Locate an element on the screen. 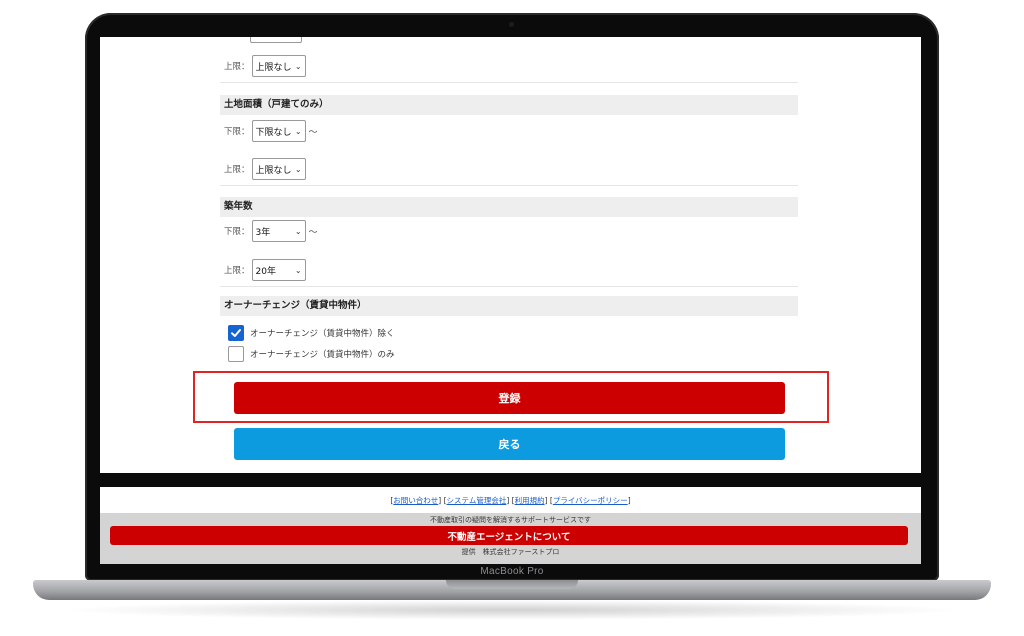 Image resolution: width=1024 pixels, height=636 pixels. land-area-lower-row: 下限： 下限なし ⌄ 〜 is located at coordinates (271, 131).